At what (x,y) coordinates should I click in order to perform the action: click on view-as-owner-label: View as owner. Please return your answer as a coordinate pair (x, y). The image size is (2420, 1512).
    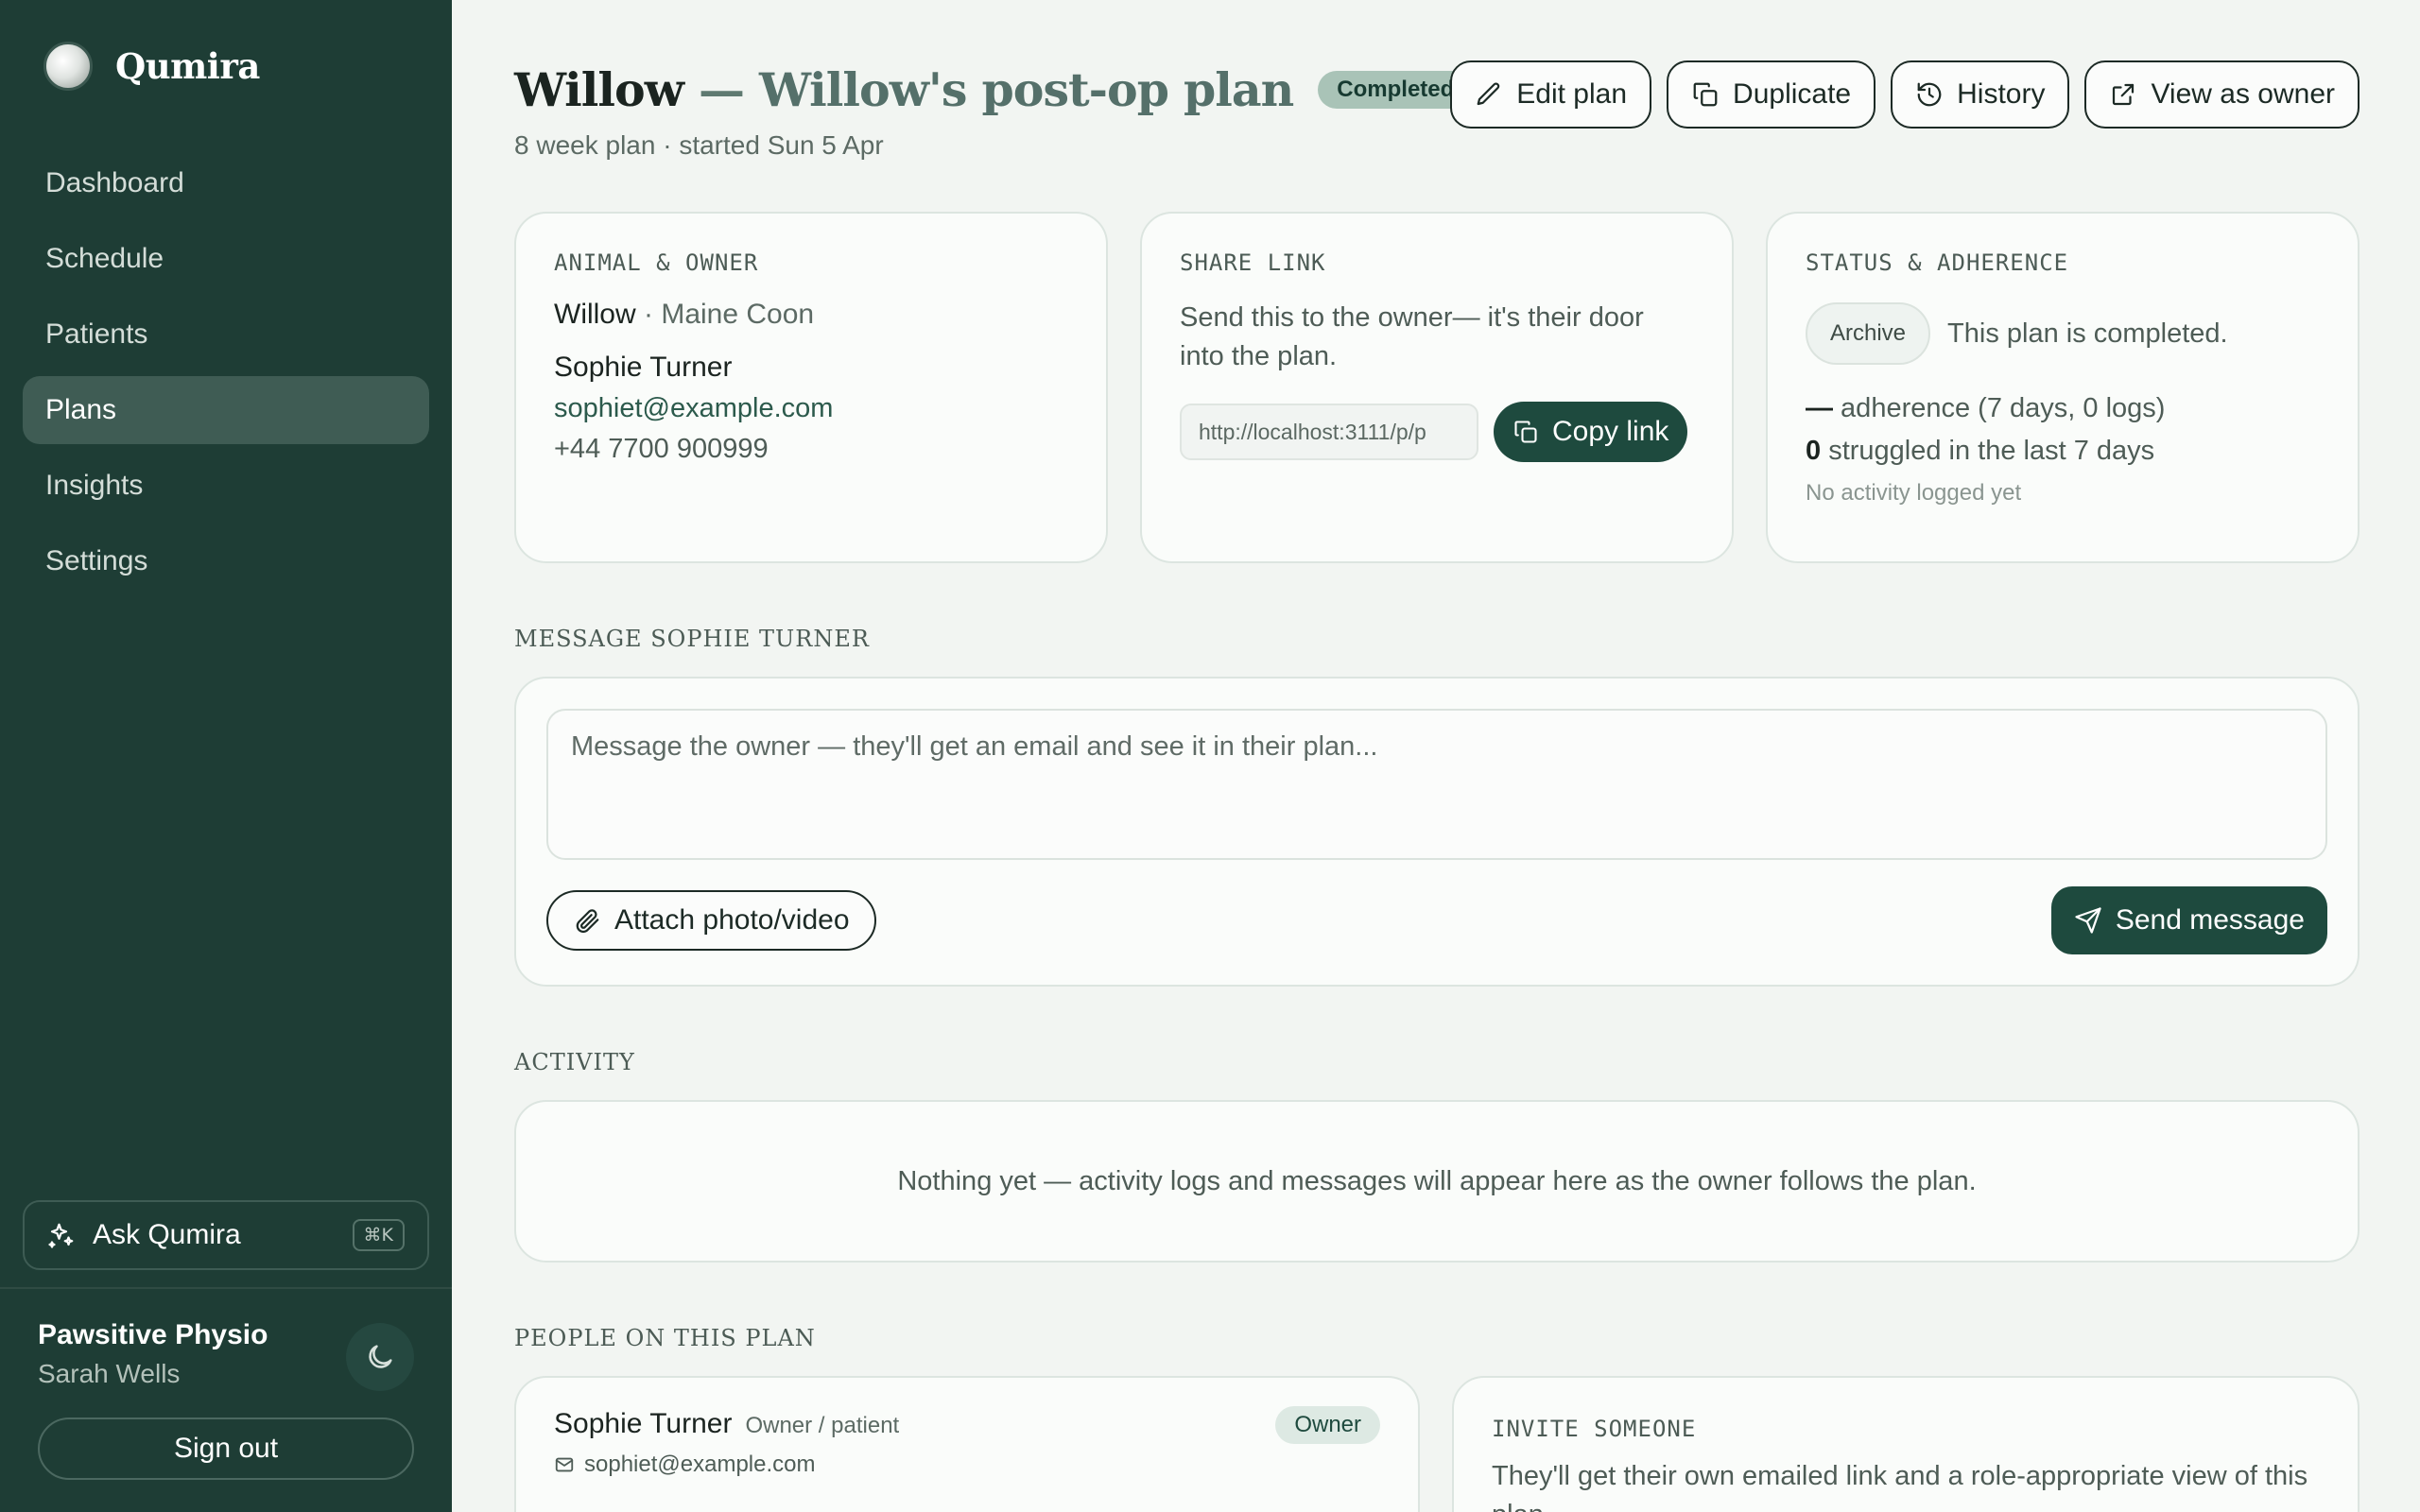
    Looking at the image, I should click on (2243, 94).